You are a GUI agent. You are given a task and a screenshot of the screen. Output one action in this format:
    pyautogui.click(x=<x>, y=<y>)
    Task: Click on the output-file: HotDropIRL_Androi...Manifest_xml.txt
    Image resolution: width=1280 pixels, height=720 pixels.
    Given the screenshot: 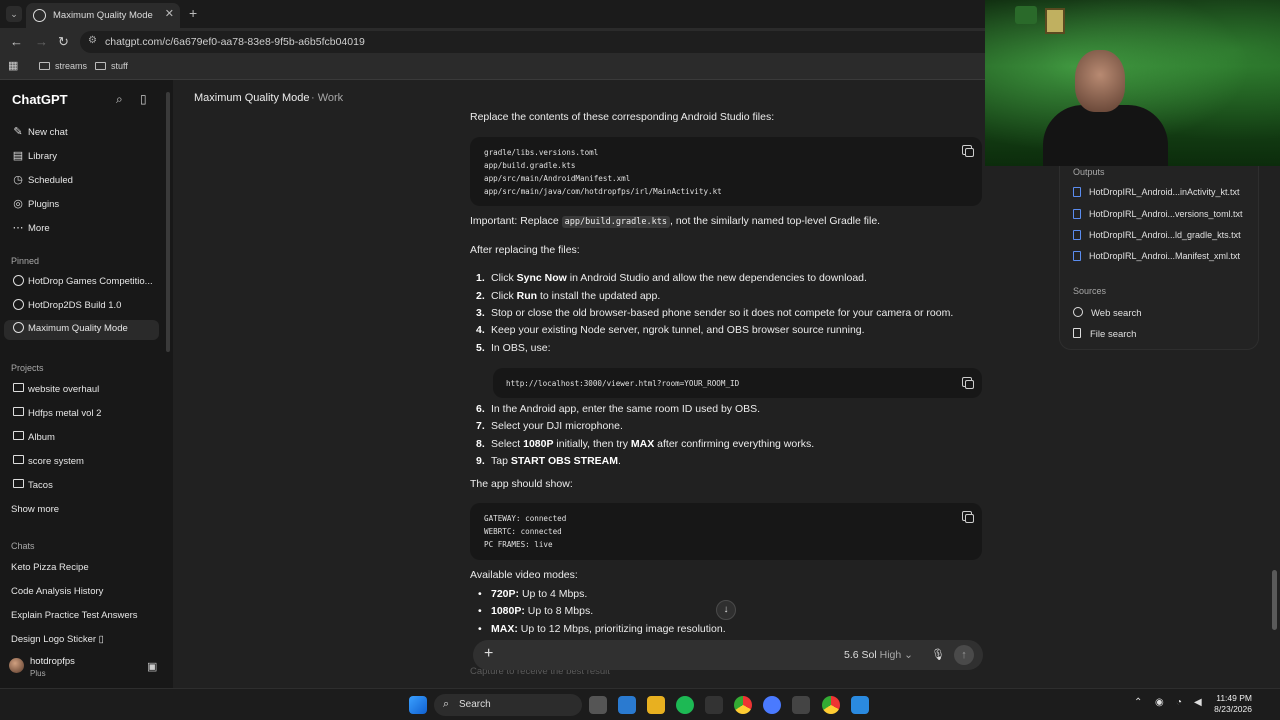 What is the action you would take?
    pyautogui.click(x=1156, y=256)
    